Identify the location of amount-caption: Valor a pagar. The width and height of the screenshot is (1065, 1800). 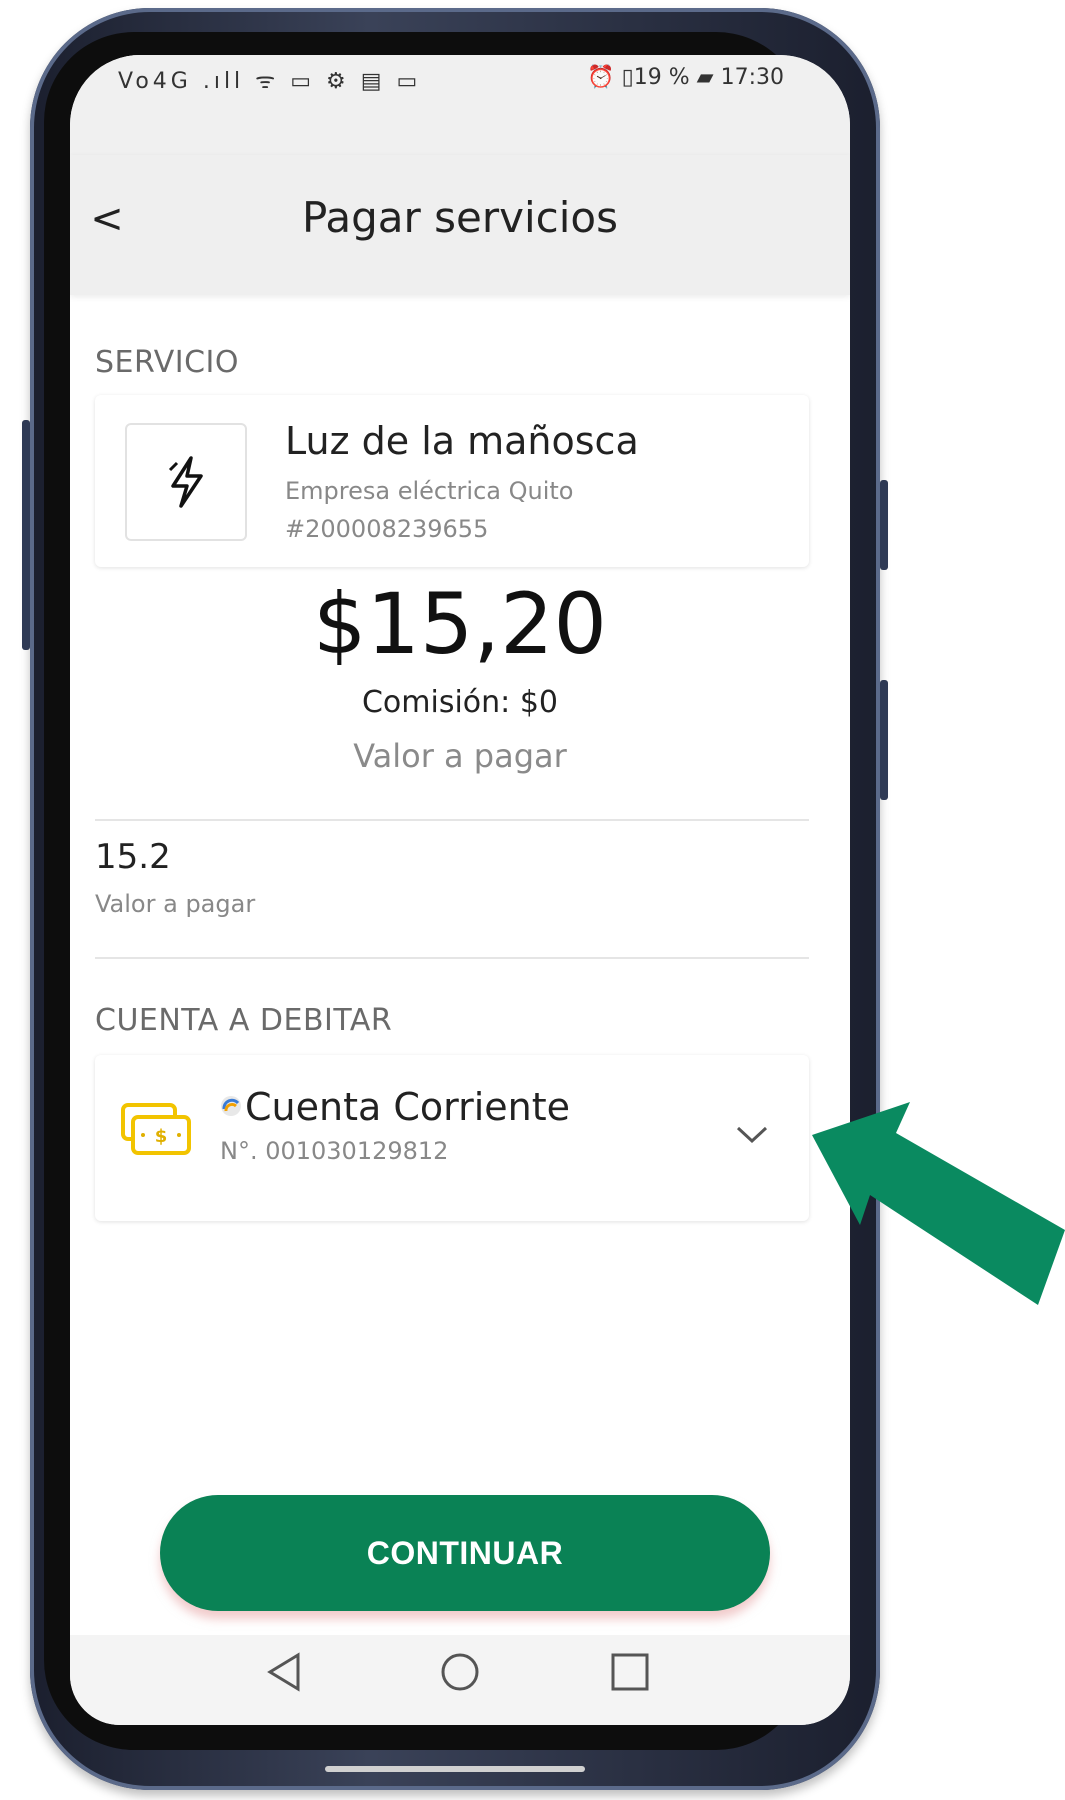
(460, 756).